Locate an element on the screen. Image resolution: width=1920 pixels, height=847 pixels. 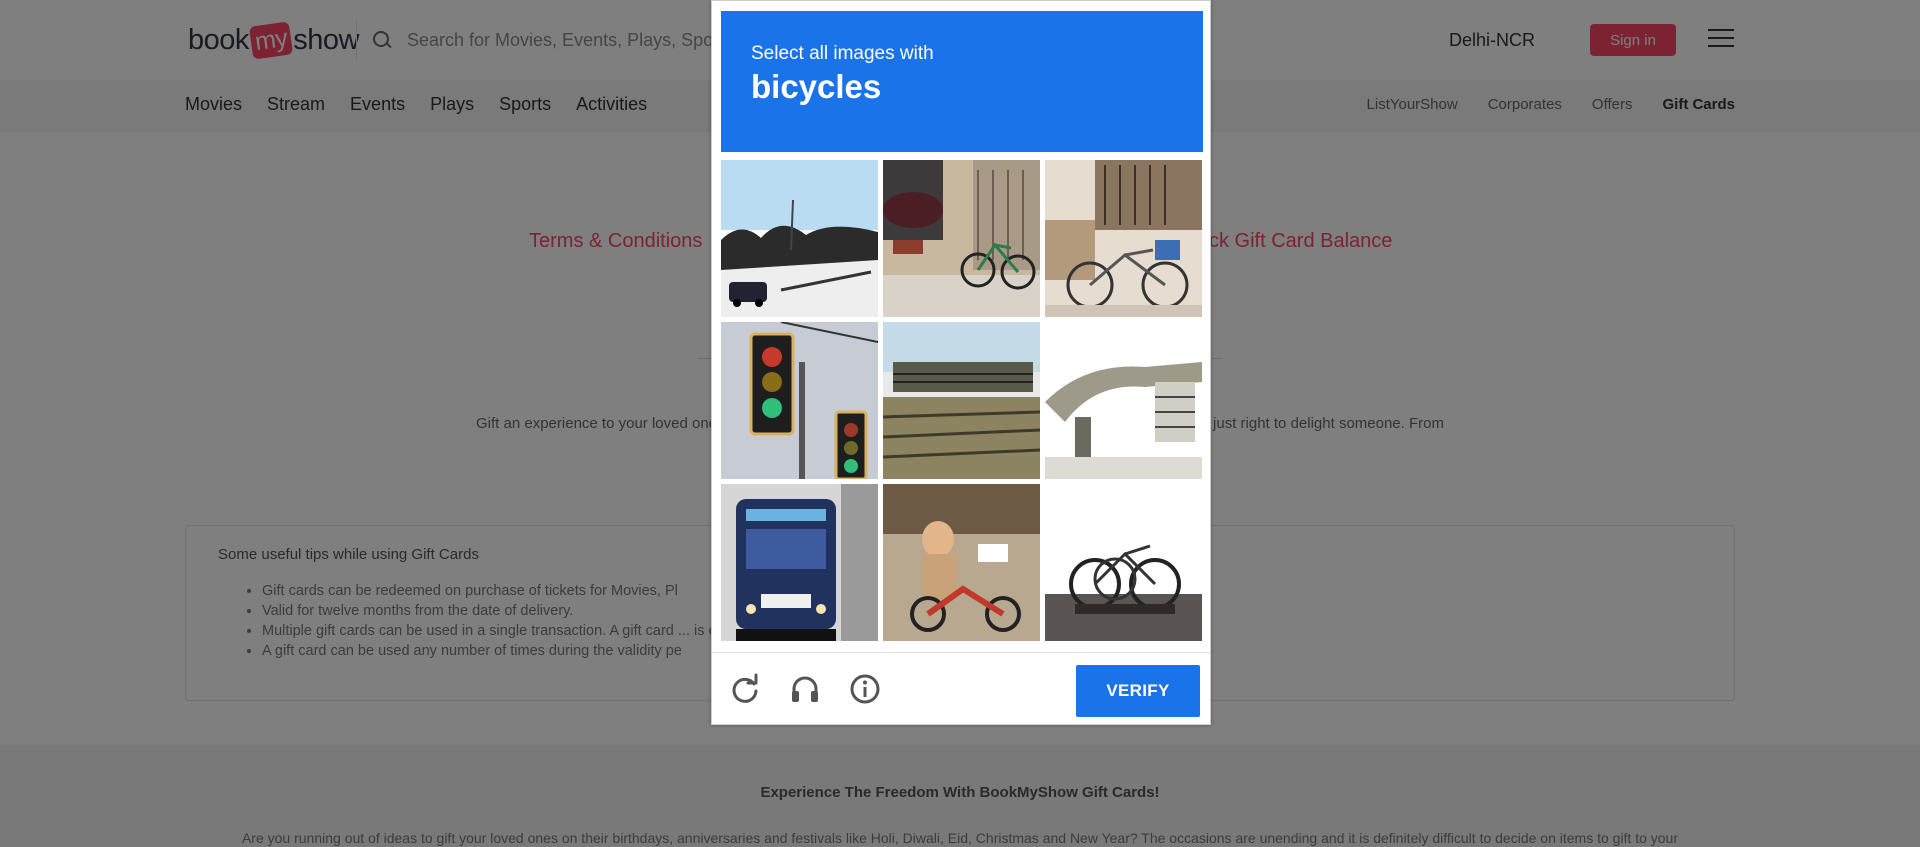
captcha-tile-bicycles-on-car-rack is located at coordinates (1123, 562).